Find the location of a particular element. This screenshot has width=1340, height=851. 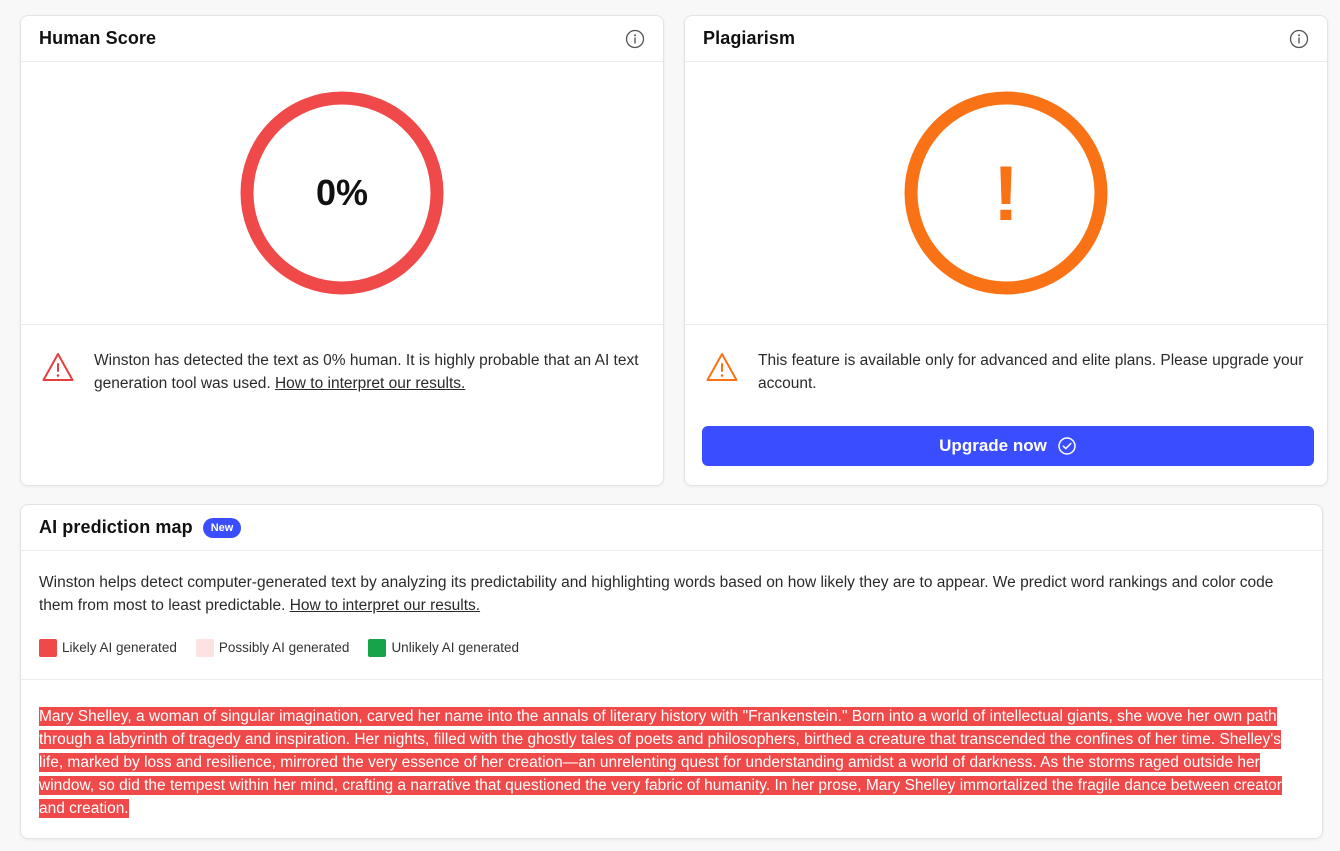

legend-swatch-likely is located at coordinates (48, 647).